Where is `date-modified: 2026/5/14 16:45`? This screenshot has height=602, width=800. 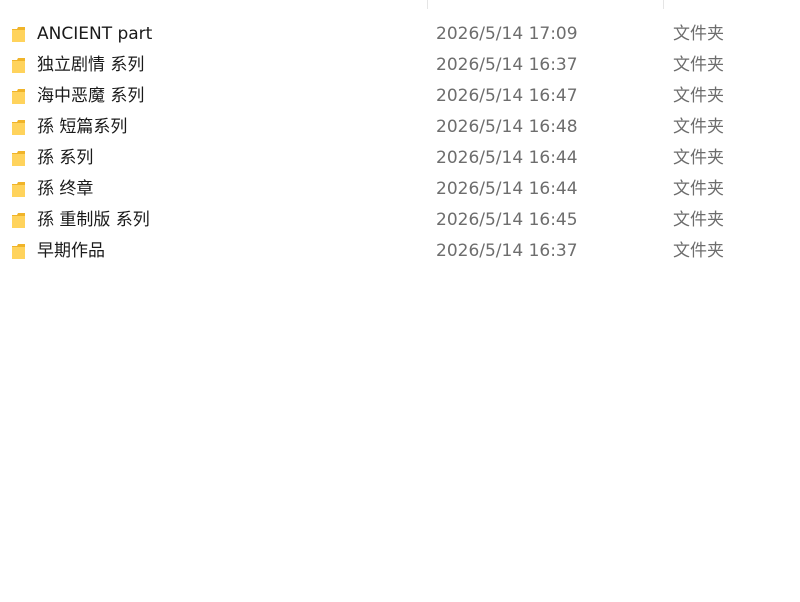
date-modified: 2026/5/14 16:45 is located at coordinates (507, 220).